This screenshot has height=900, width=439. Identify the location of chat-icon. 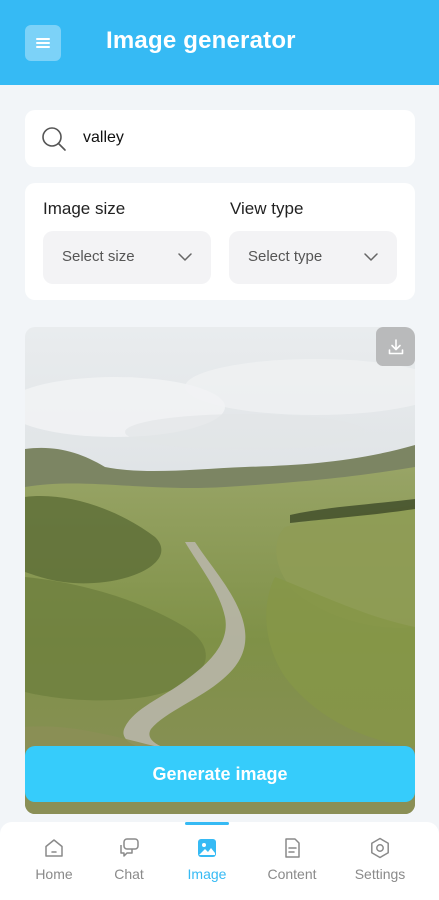
(129, 847).